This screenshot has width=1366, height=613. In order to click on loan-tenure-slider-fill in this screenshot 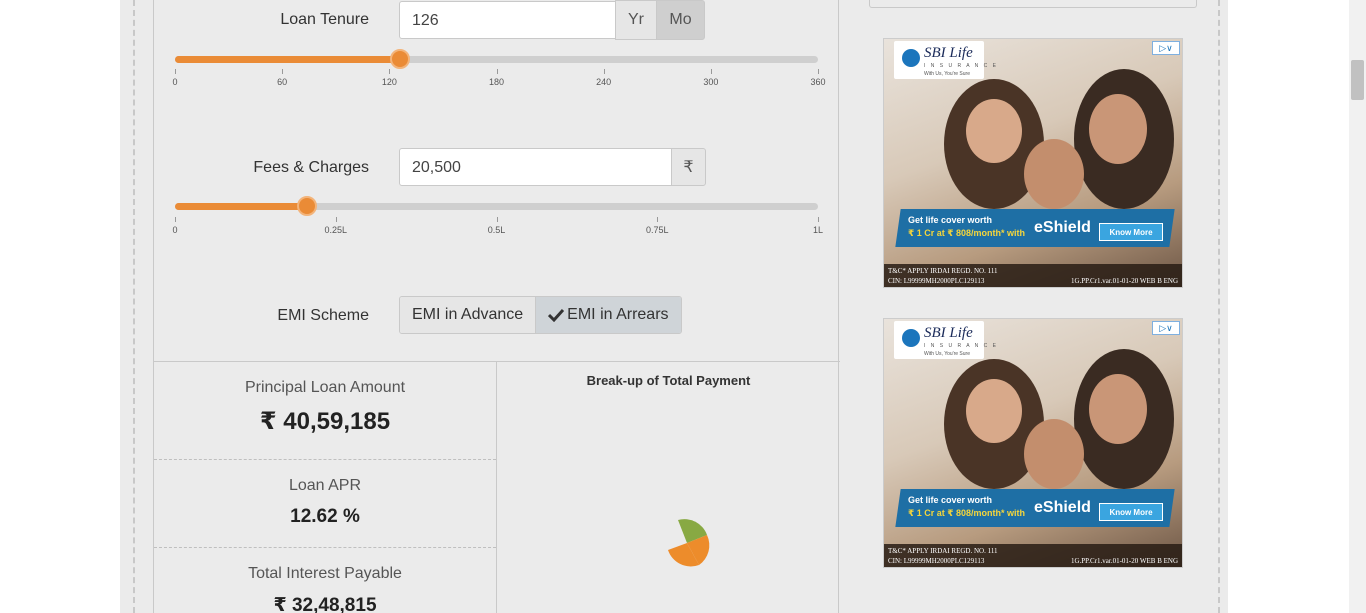, I will do `click(288, 59)`.